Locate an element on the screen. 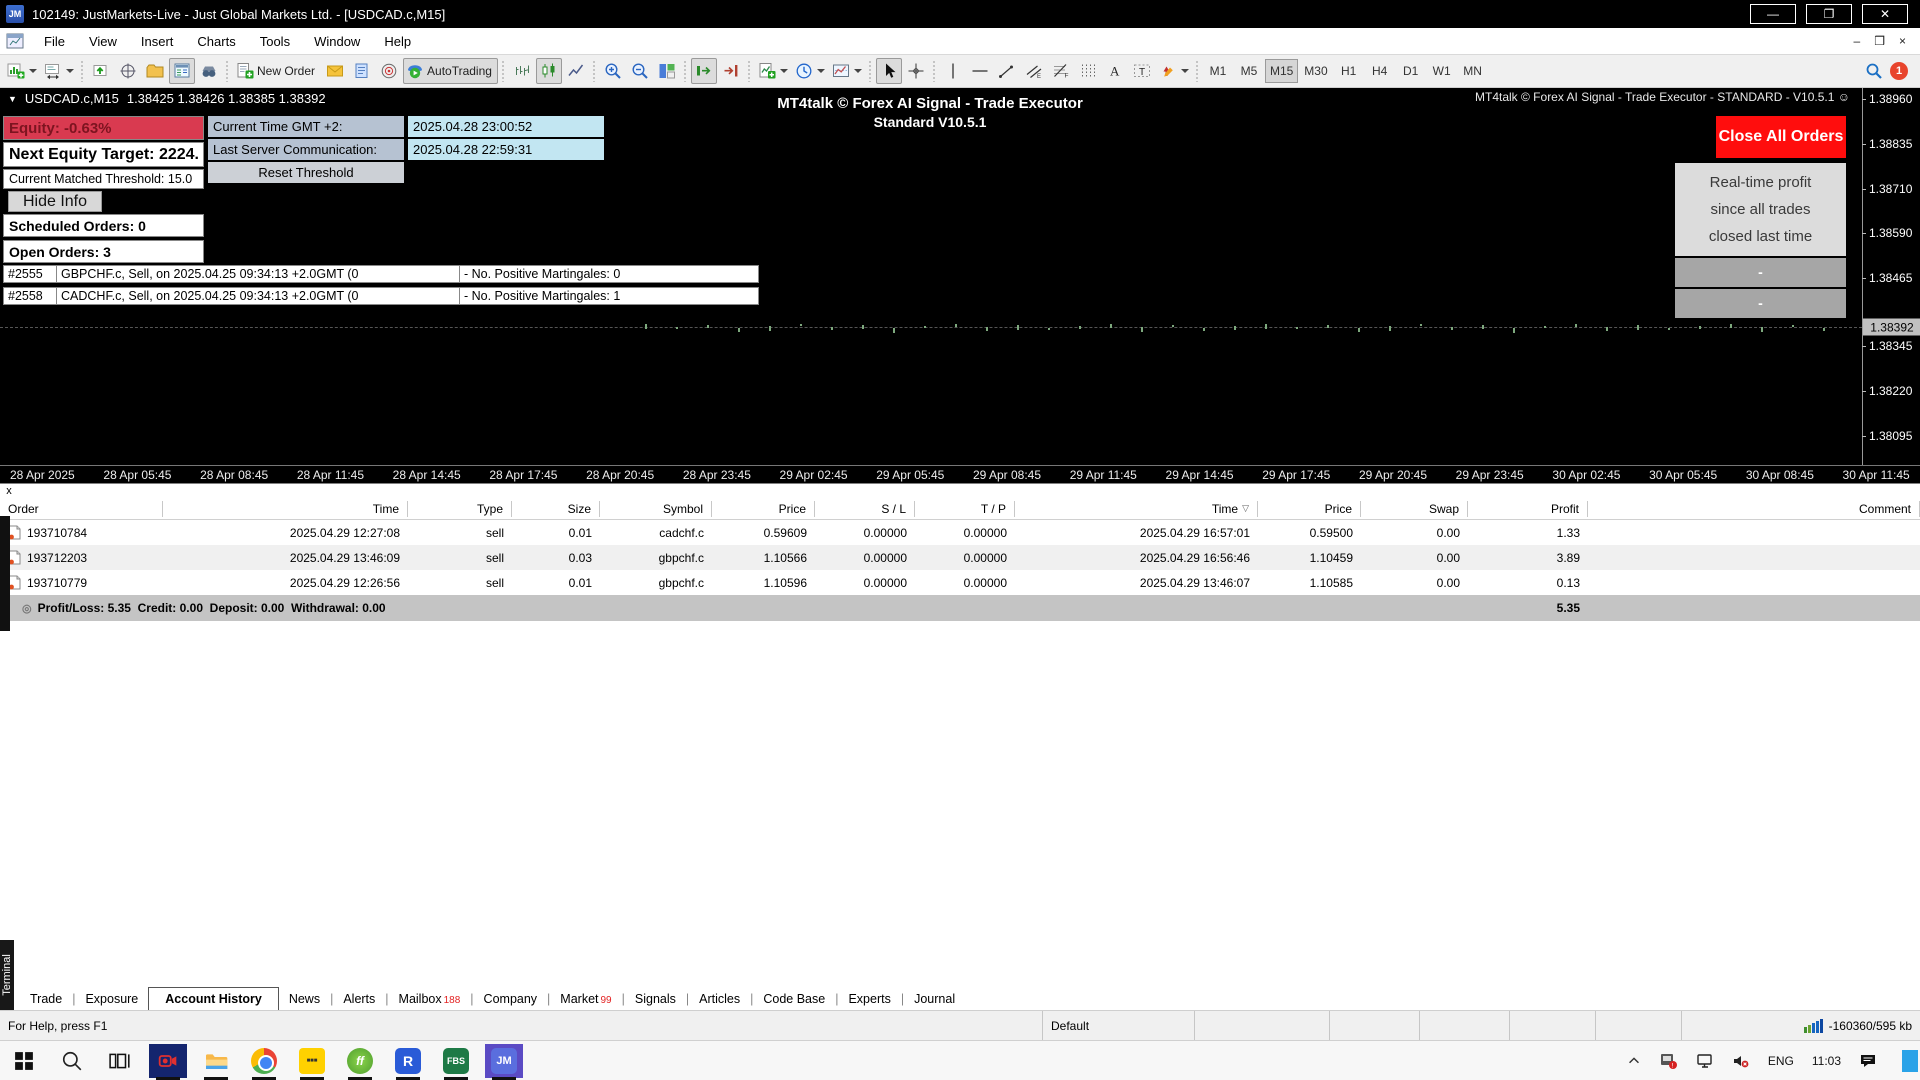  strategy-tester-button is located at coordinates (209, 71).